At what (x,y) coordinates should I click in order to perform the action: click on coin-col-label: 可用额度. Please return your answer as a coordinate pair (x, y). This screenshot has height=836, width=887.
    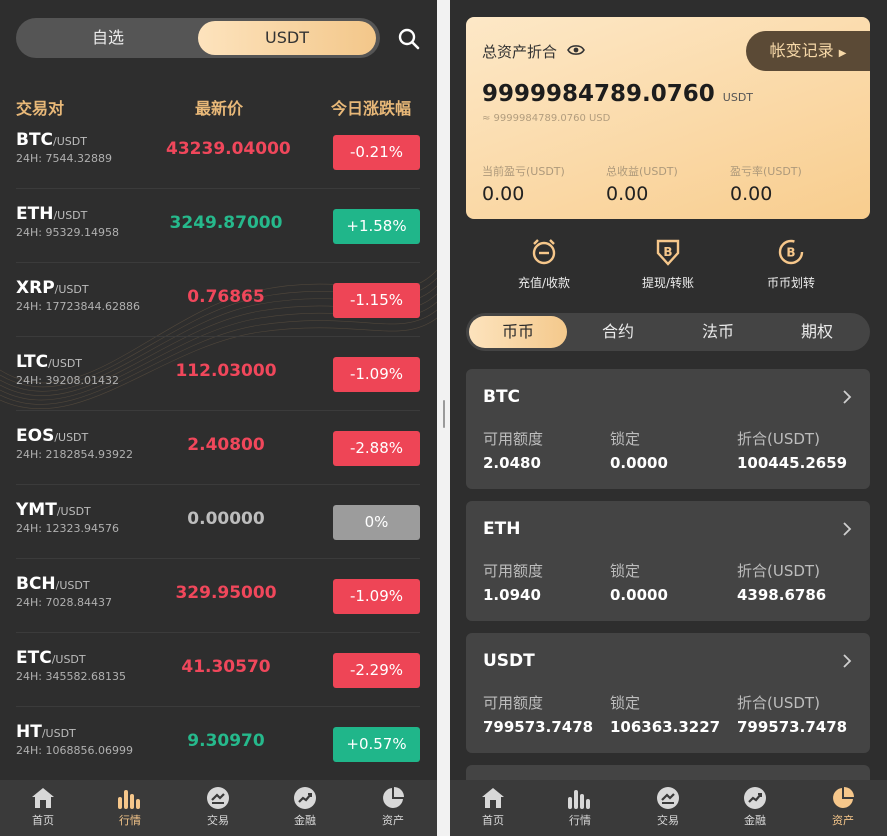
    Looking at the image, I should click on (513, 439).